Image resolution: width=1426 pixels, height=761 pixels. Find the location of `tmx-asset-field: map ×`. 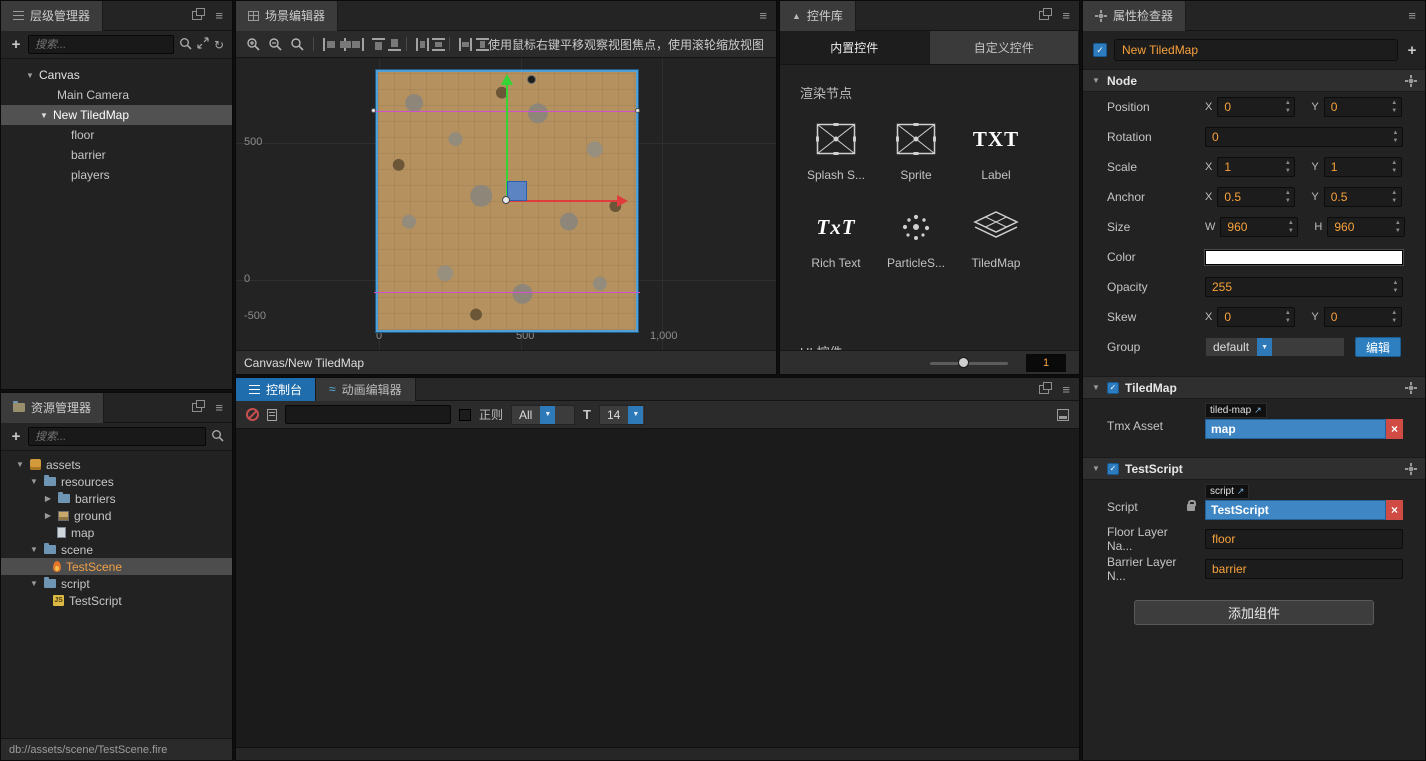

tmx-asset-field: map × is located at coordinates (1304, 429).